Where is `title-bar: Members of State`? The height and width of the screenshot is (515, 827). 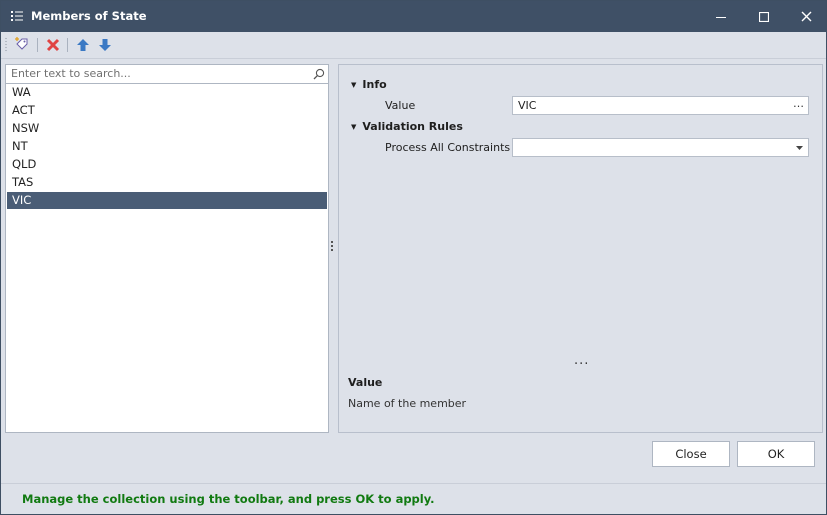
title-bar: Members of State is located at coordinates (413, 16).